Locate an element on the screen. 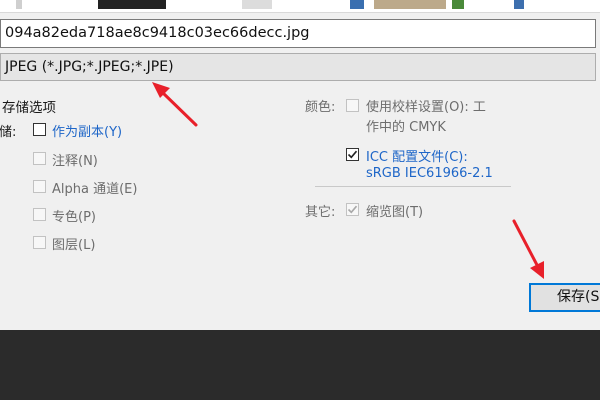  alpha-channel-checkbox is located at coordinates (39, 186).